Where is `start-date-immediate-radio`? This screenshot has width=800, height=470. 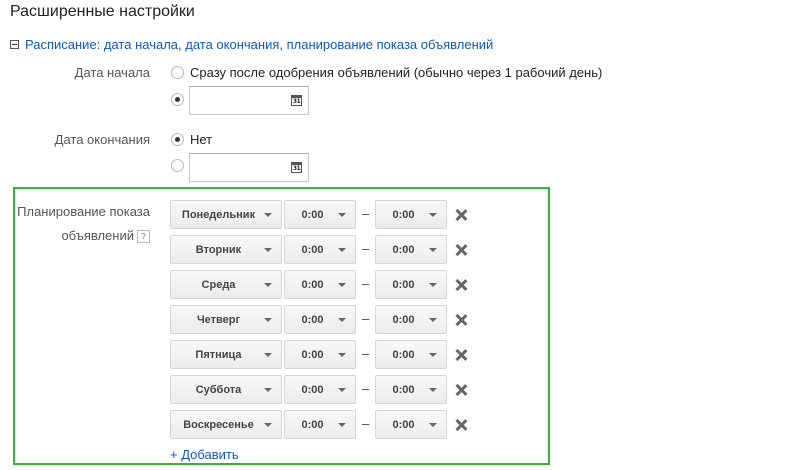 start-date-immediate-radio is located at coordinates (177, 72).